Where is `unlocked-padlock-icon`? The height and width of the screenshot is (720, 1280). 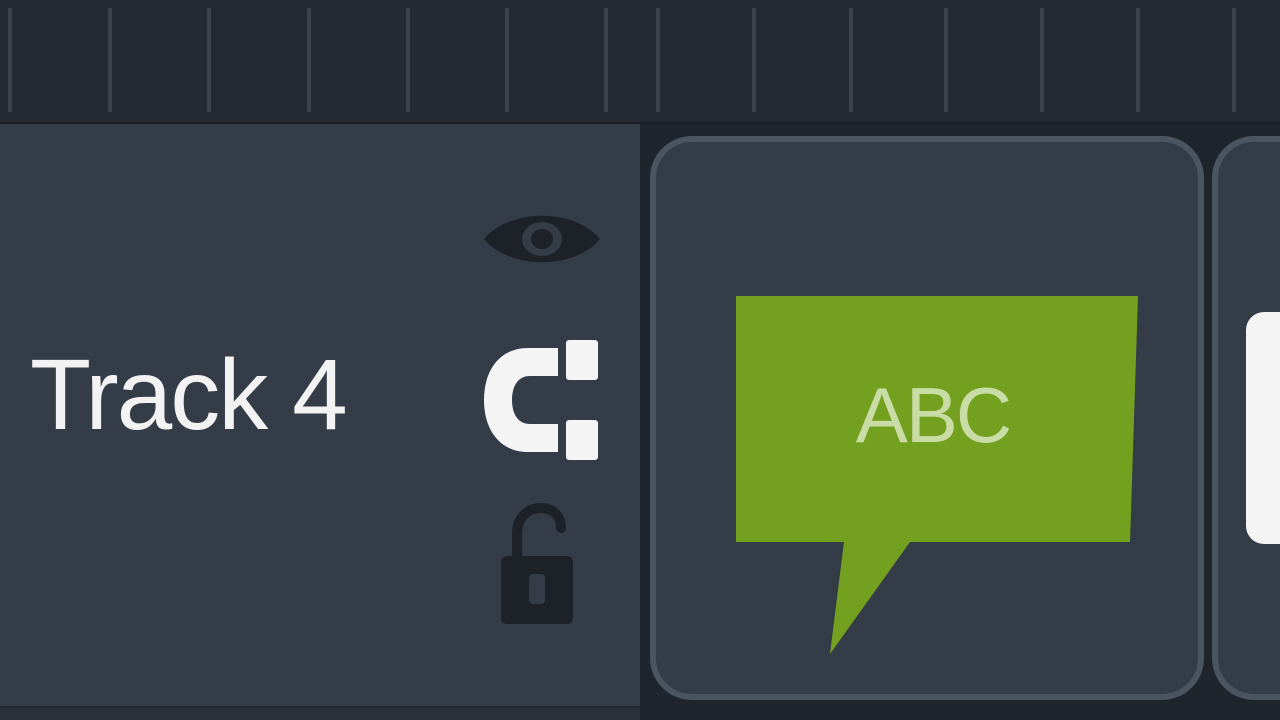 unlocked-padlock-icon is located at coordinates (537, 564).